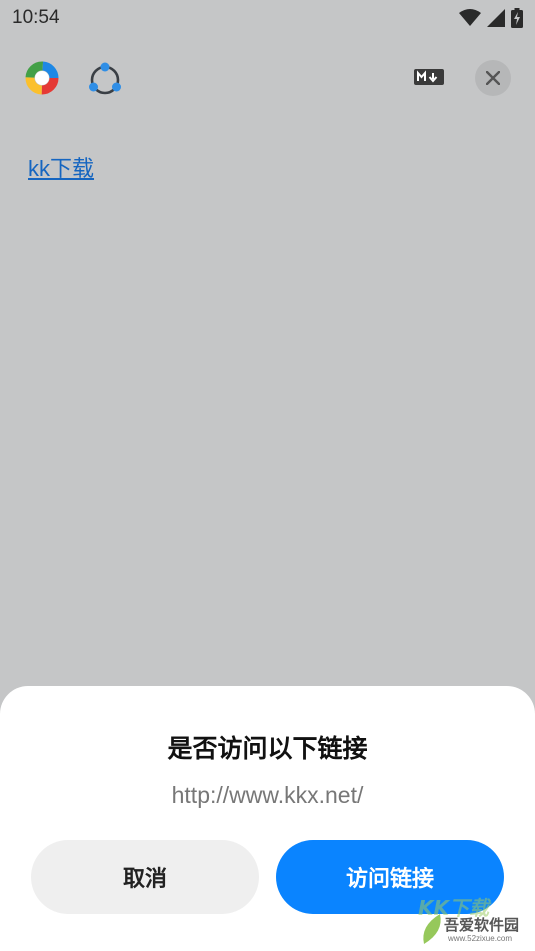  Describe the element at coordinates (267, 748) in the screenshot. I see `dialog-title: 是否访问以下链接` at that location.